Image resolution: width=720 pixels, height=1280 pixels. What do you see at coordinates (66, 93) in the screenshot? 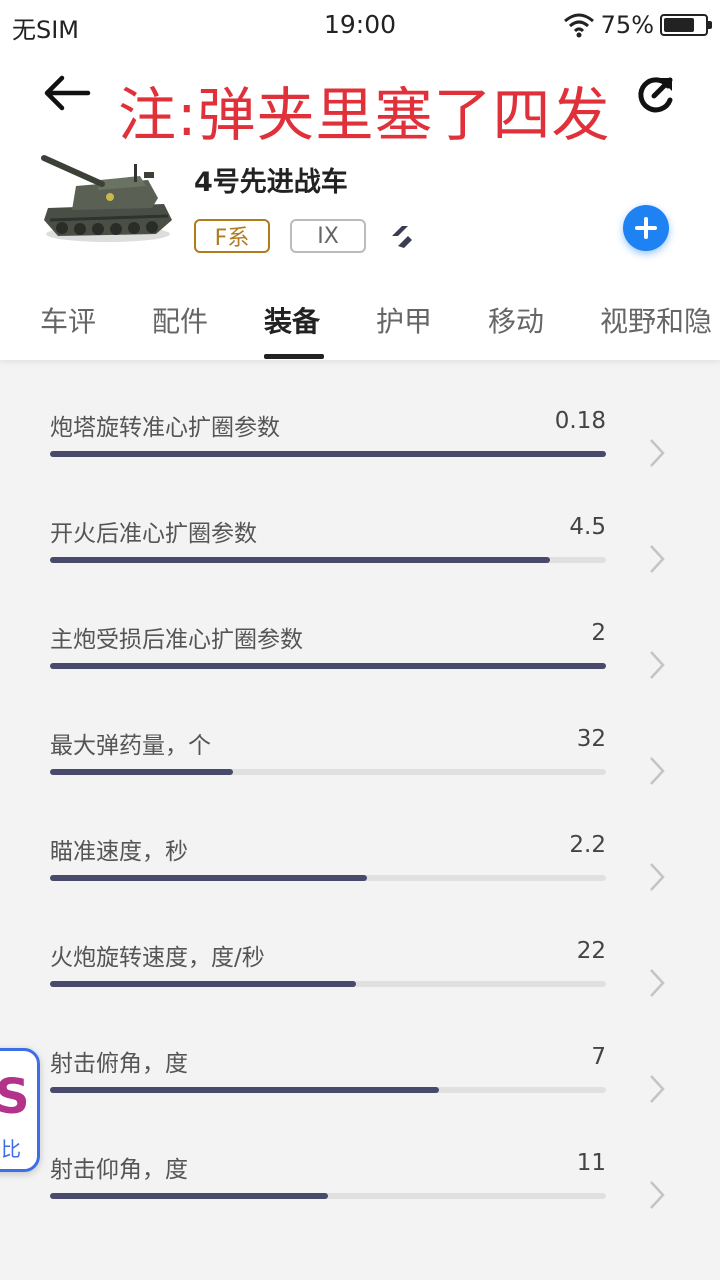
I see `back-arrow-icon` at bounding box center [66, 93].